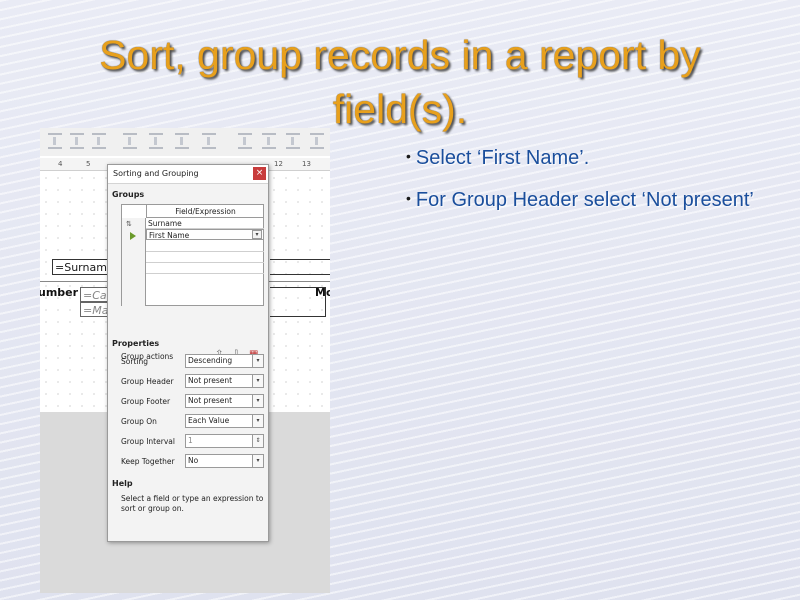 Image resolution: width=800 pixels, height=600 pixels. What do you see at coordinates (257, 441) in the screenshot?
I see `spin-arrows-icon: ⇕` at bounding box center [257, 441].